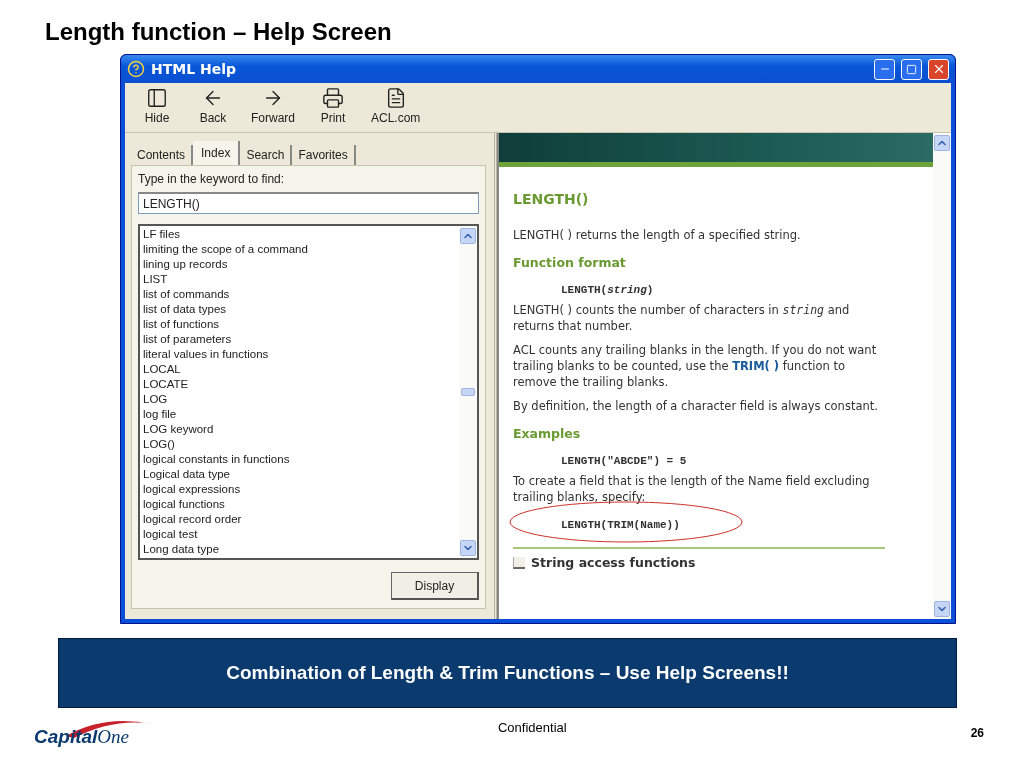 The width and height of the screenshot is (1024, 768). Describe the element at coordinates (507, 673) in the screenshot. I see `message-banner: Combination of Length & Trim Functions – Use Help Screens!!` at that location.